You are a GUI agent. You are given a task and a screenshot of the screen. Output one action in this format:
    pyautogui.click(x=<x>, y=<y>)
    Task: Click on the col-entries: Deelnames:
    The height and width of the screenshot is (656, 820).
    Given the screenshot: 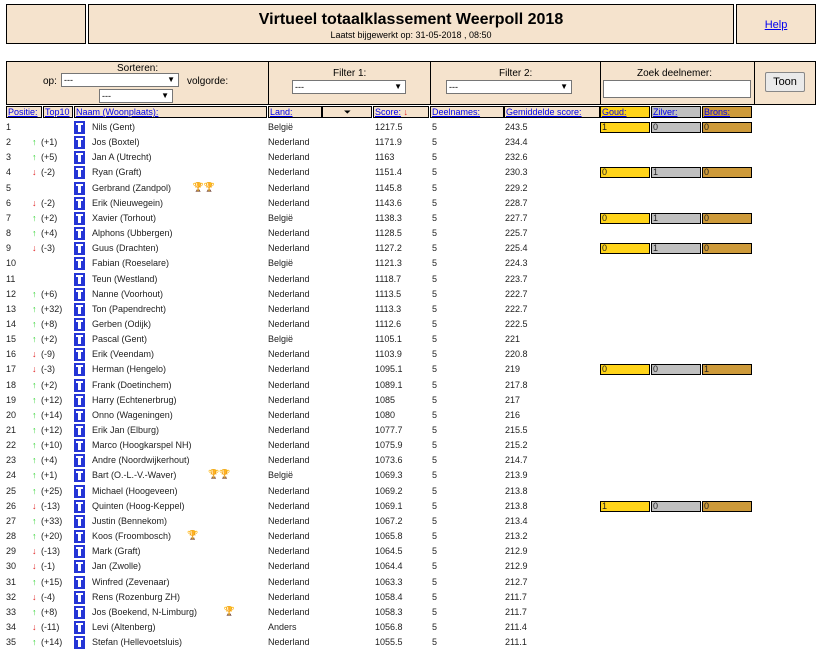 What is the action you would take?
    pyautogui.click(x=467, y=112)
    